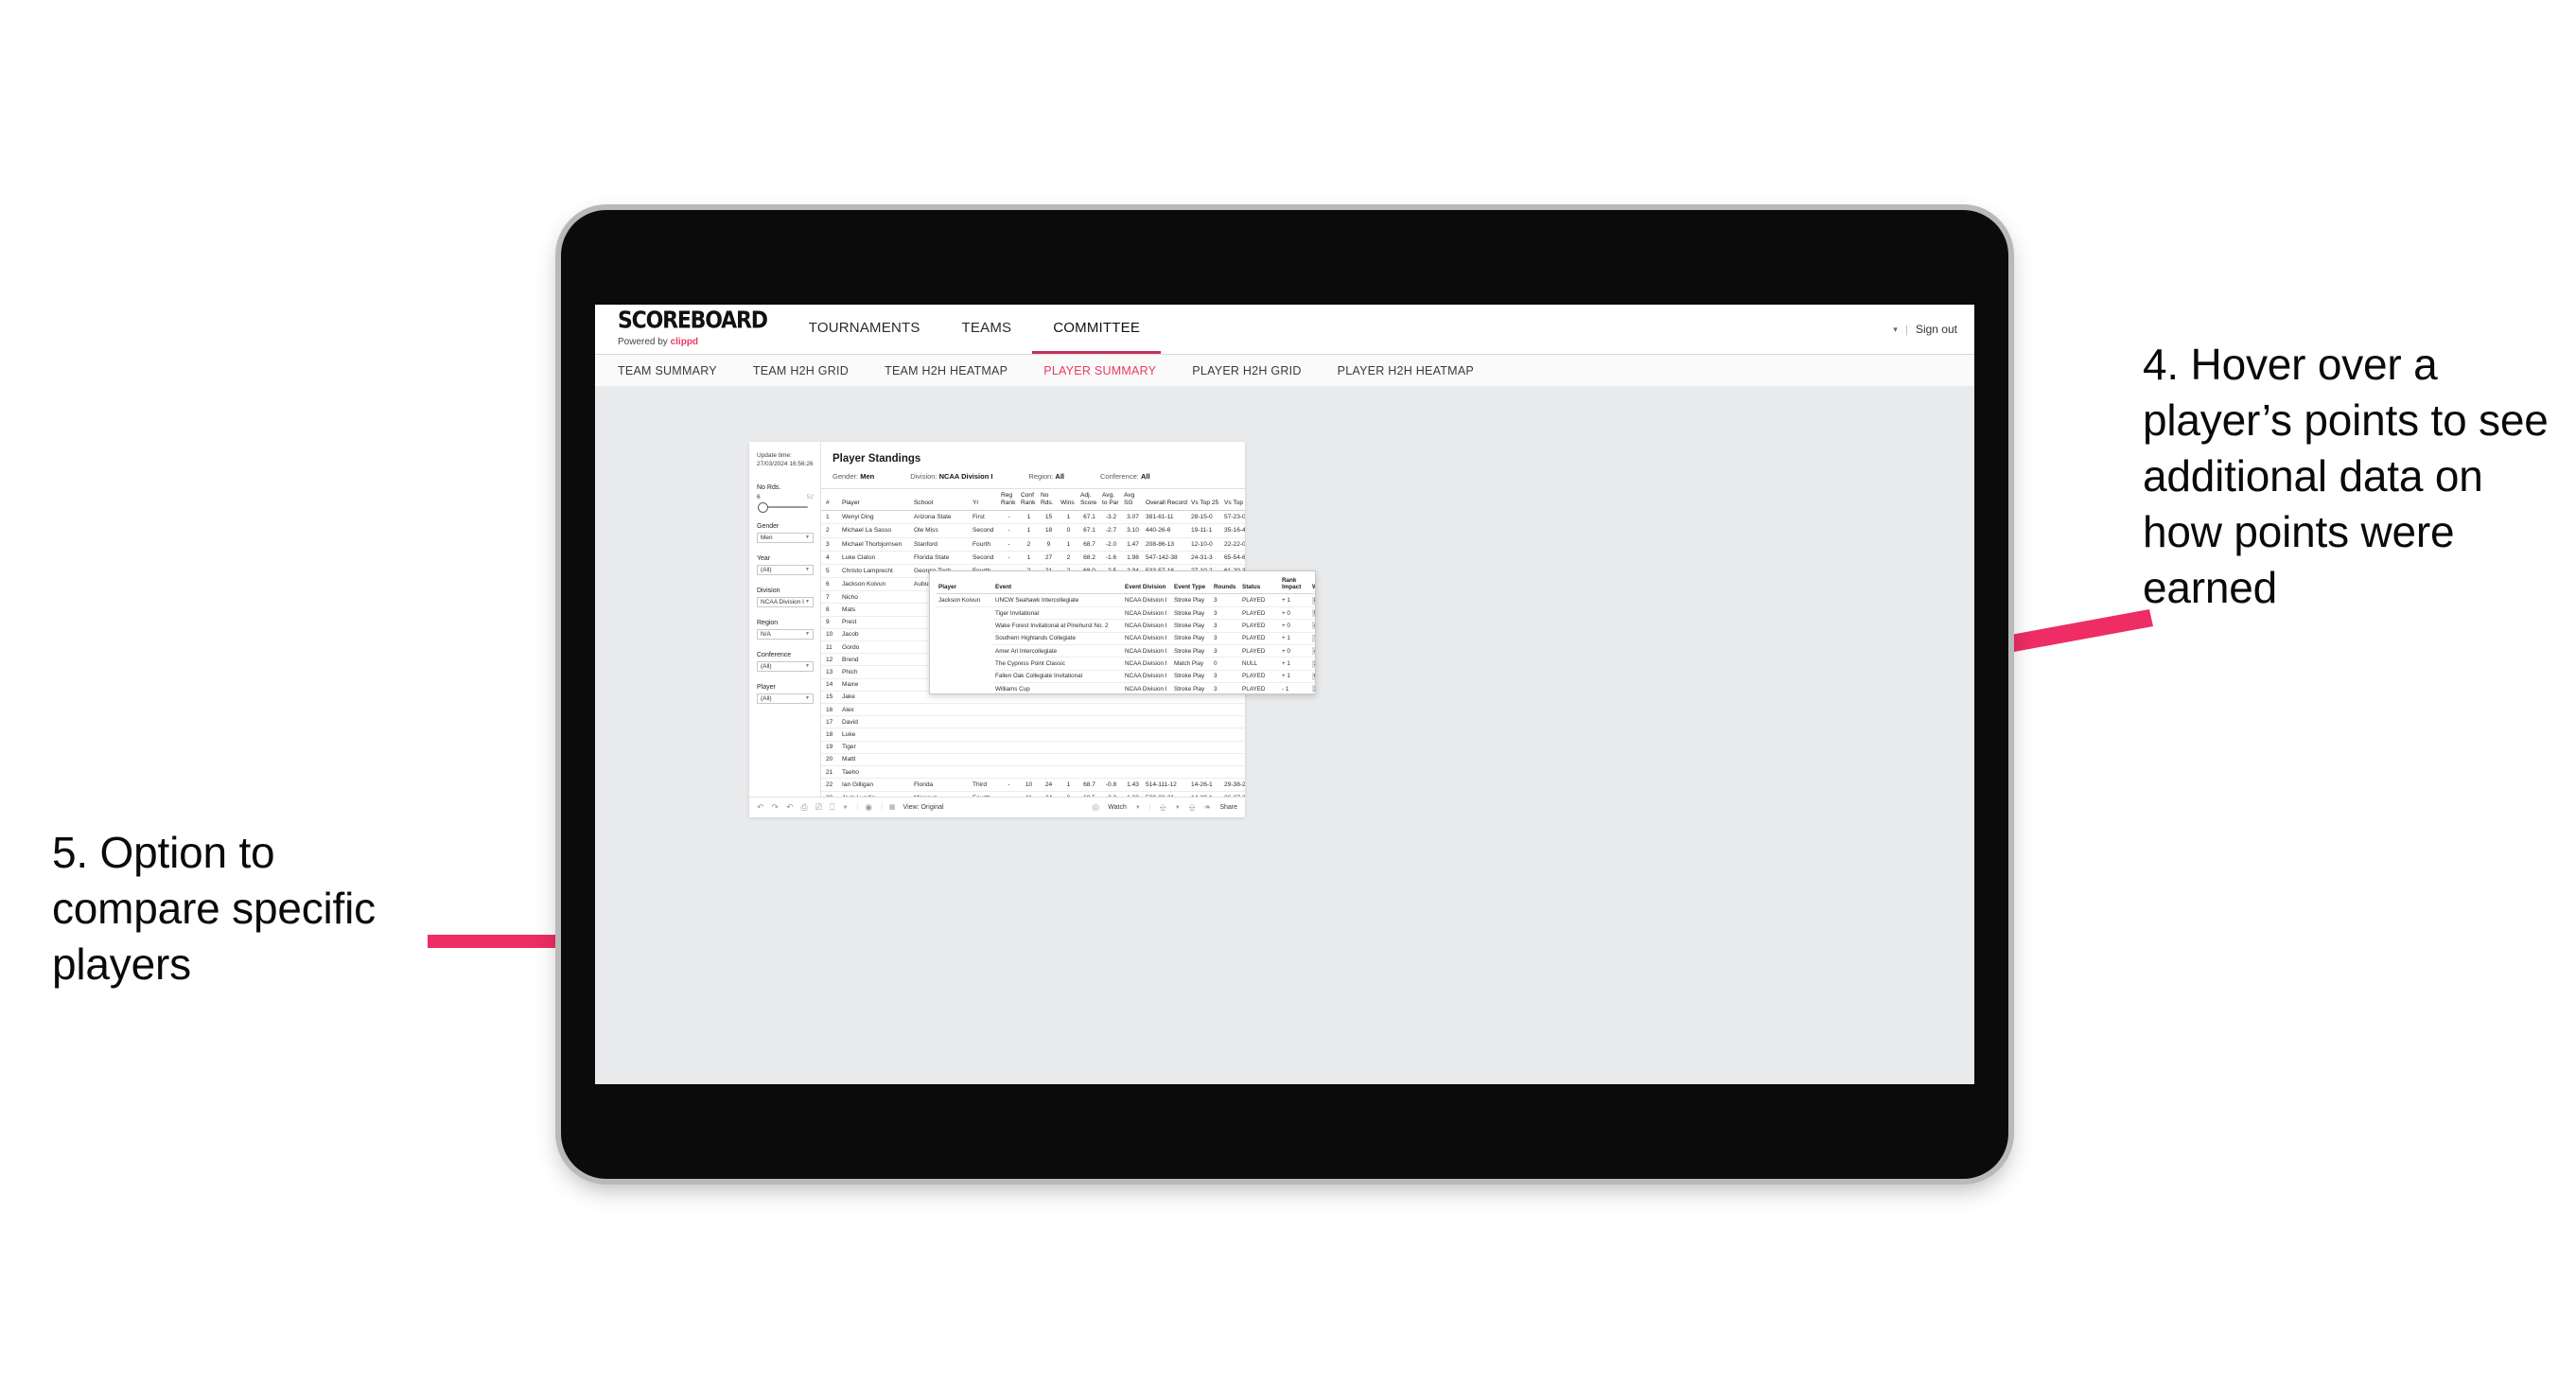 Image resolution: width=2576 pixels, height=1386 pixels. Describe the element at coordinates (1896, 330) in the screenshot. I see `chevron-down-icon: ▾` at that location.